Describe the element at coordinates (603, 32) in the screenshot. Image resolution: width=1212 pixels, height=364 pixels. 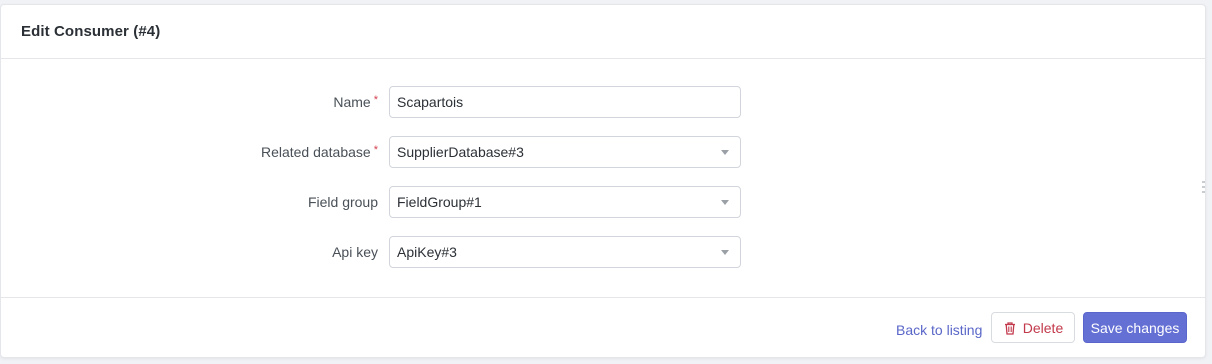
I see `card-header: Edit Consumer (#4)` at that location.